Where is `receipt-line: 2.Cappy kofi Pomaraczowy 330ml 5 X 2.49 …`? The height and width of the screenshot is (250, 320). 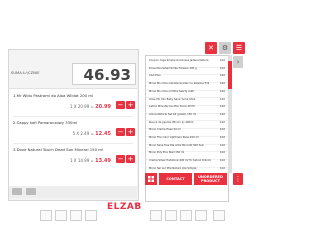 receipt-line: 2.Cappy kofi Pomaraczowy 330ml 5 X 2.49 … is located at coordinates (73, 131).